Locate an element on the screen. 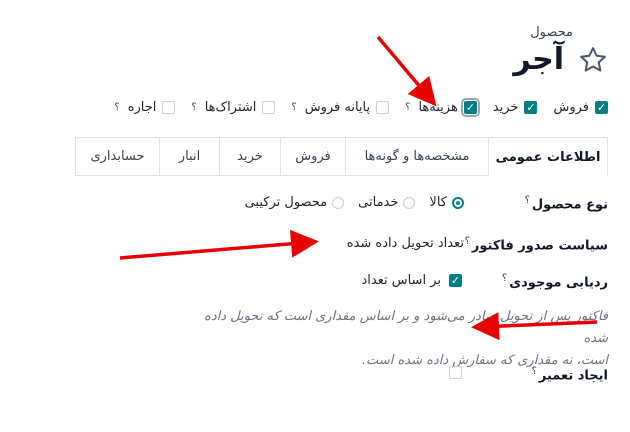 This screenshot has height=432, width=630. title-row: آجر is located at coordinates (560, 60).